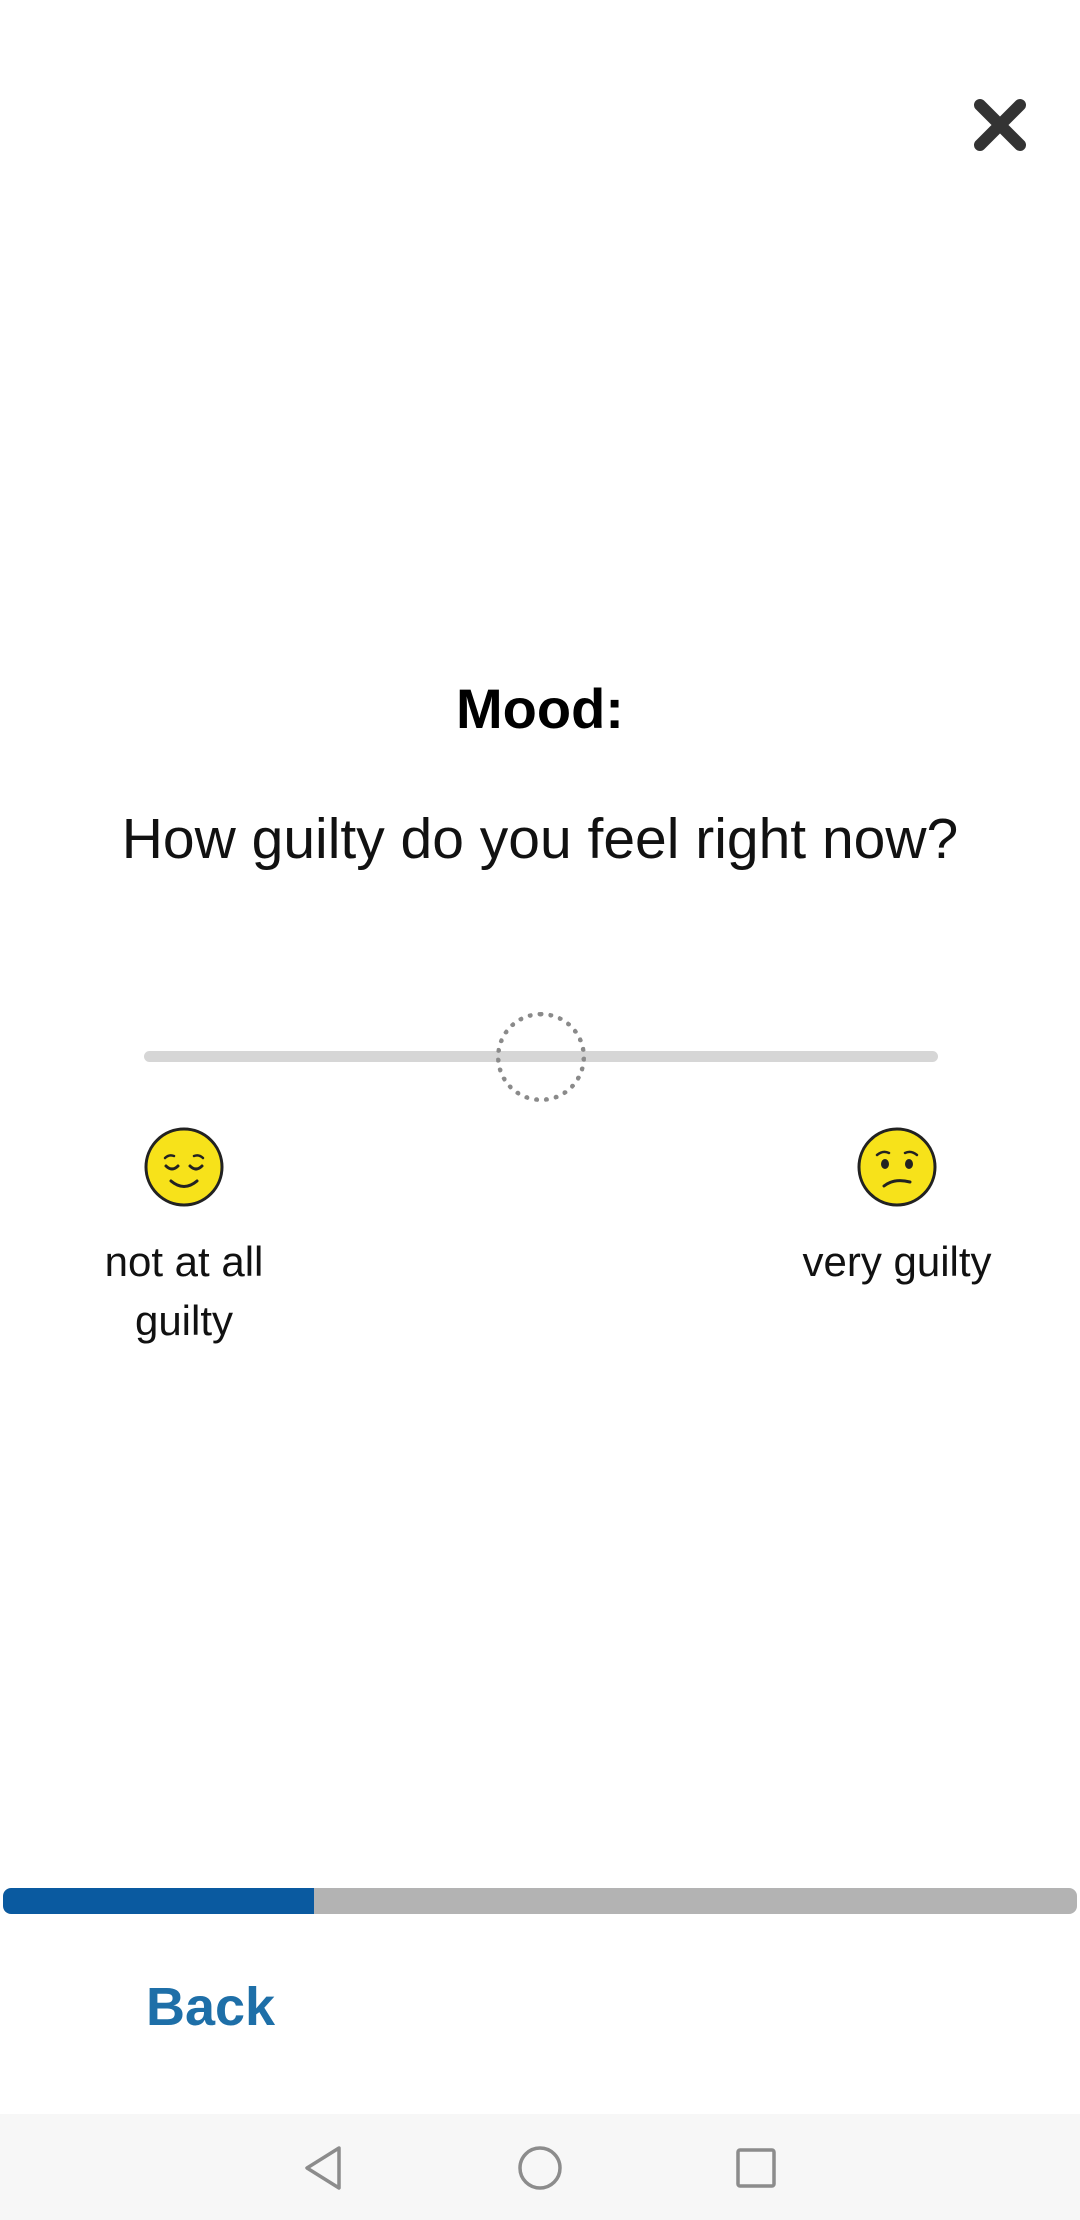 The height and width of the screenshot is (2220, 1080). Describe the element at coordinates (897, 1167) in the screenshot. I see `confused-face-icon` at that location.